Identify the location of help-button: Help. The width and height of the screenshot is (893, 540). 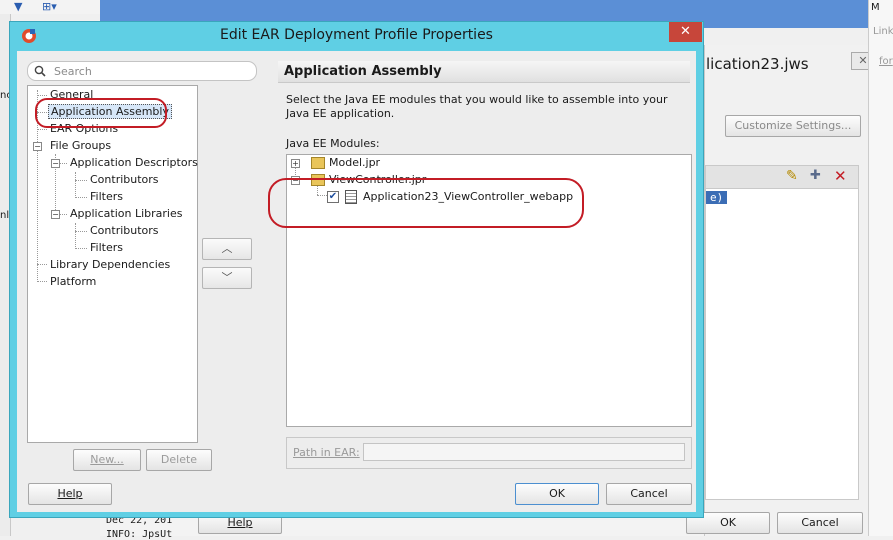
(70, 494).